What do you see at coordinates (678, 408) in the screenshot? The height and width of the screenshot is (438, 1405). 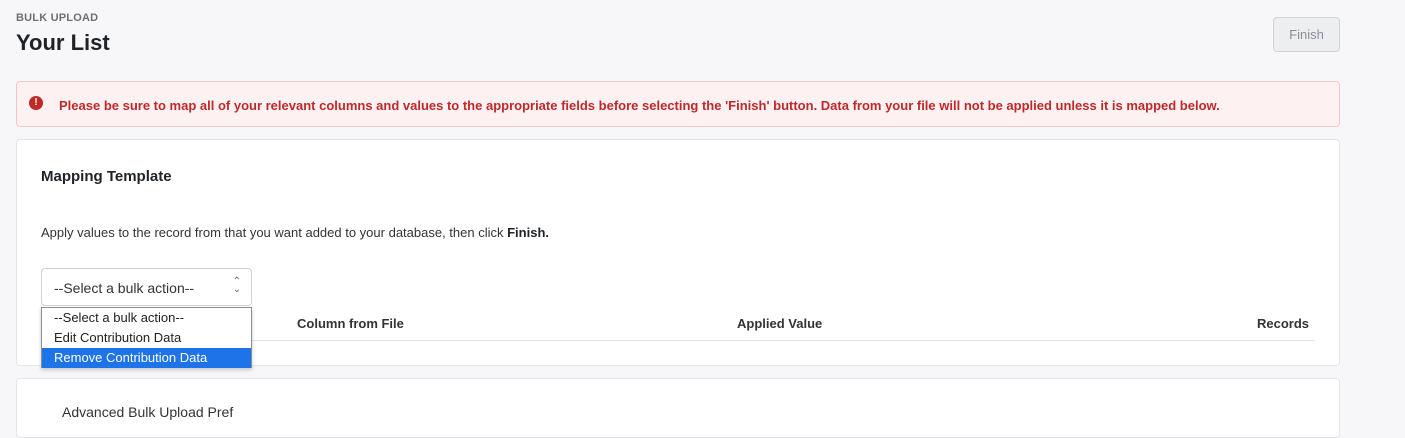 I see `advanced-bulk-upload-panel: Advanced Bulk Upload Pref` at bounding box center [678, 408].